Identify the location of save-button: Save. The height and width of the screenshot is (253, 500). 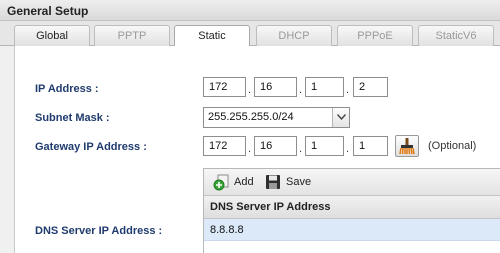
(292, 182).